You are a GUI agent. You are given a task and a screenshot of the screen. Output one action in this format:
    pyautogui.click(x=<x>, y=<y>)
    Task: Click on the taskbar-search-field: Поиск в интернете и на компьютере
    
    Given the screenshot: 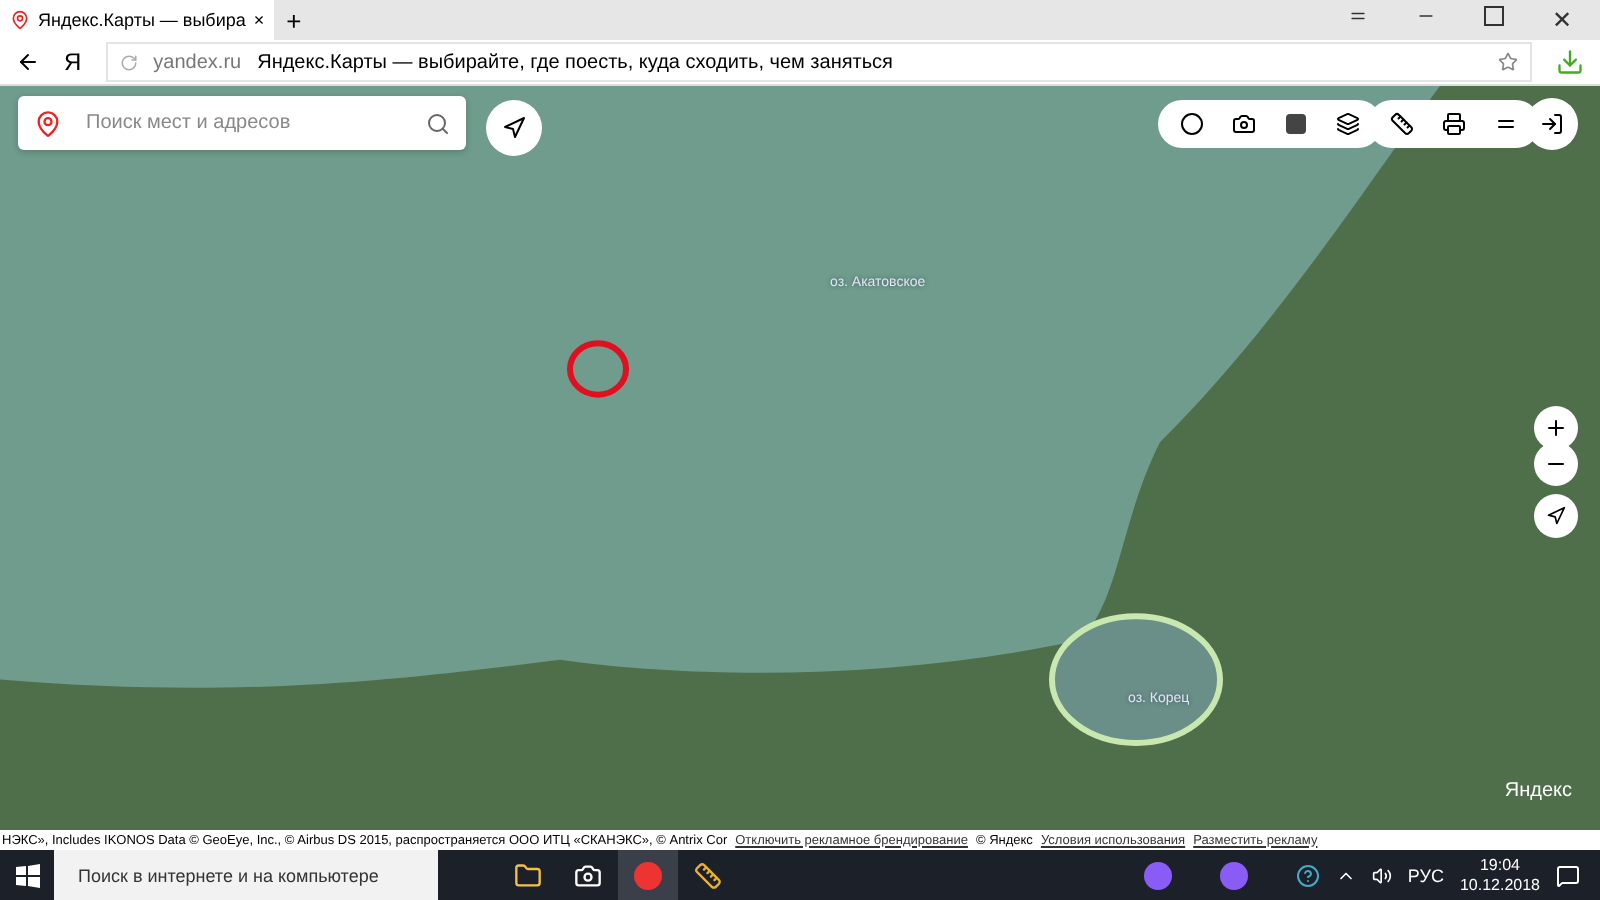 What is the action you would take?
    pyautogui.click(x=256, y=875)
    